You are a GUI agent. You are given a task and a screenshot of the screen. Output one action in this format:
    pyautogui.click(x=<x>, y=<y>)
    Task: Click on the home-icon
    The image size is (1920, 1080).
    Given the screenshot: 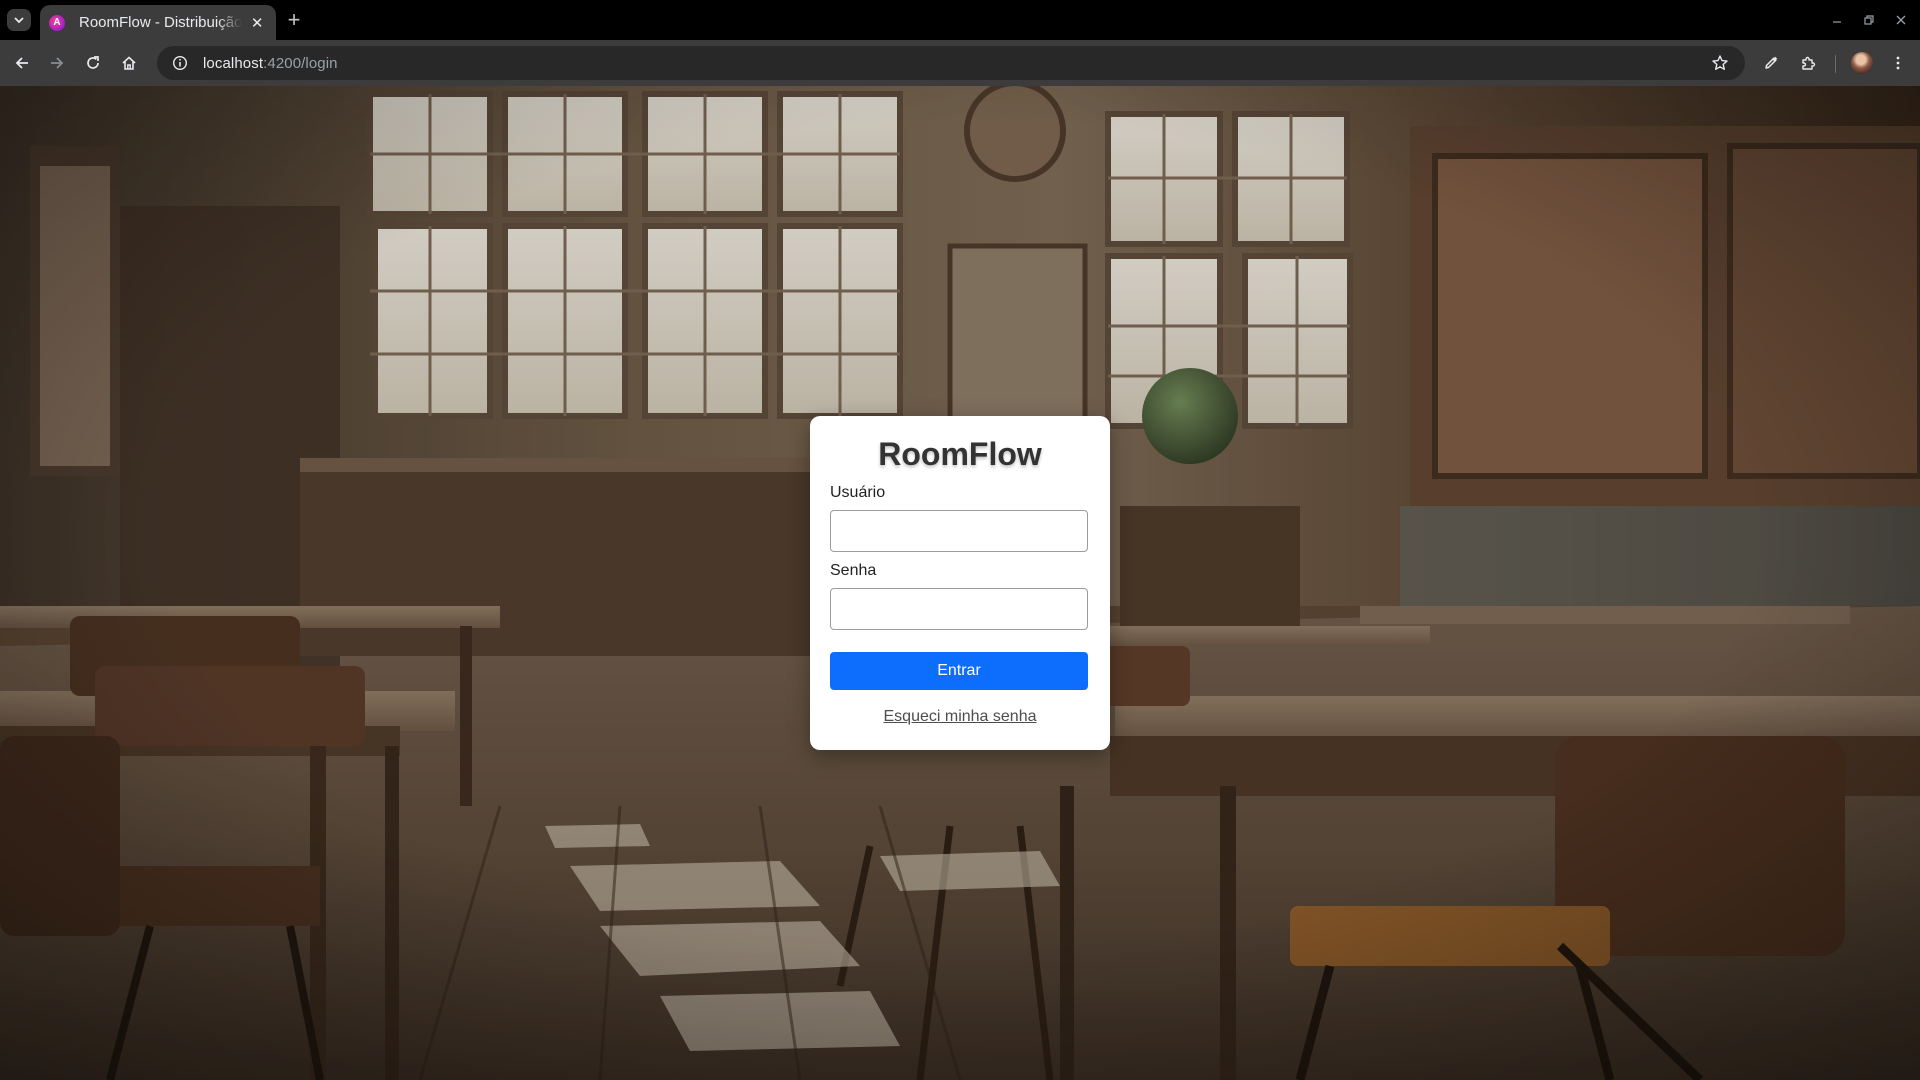 What is the action you would take?
    pyautogui.click(x=129, y=63)
    